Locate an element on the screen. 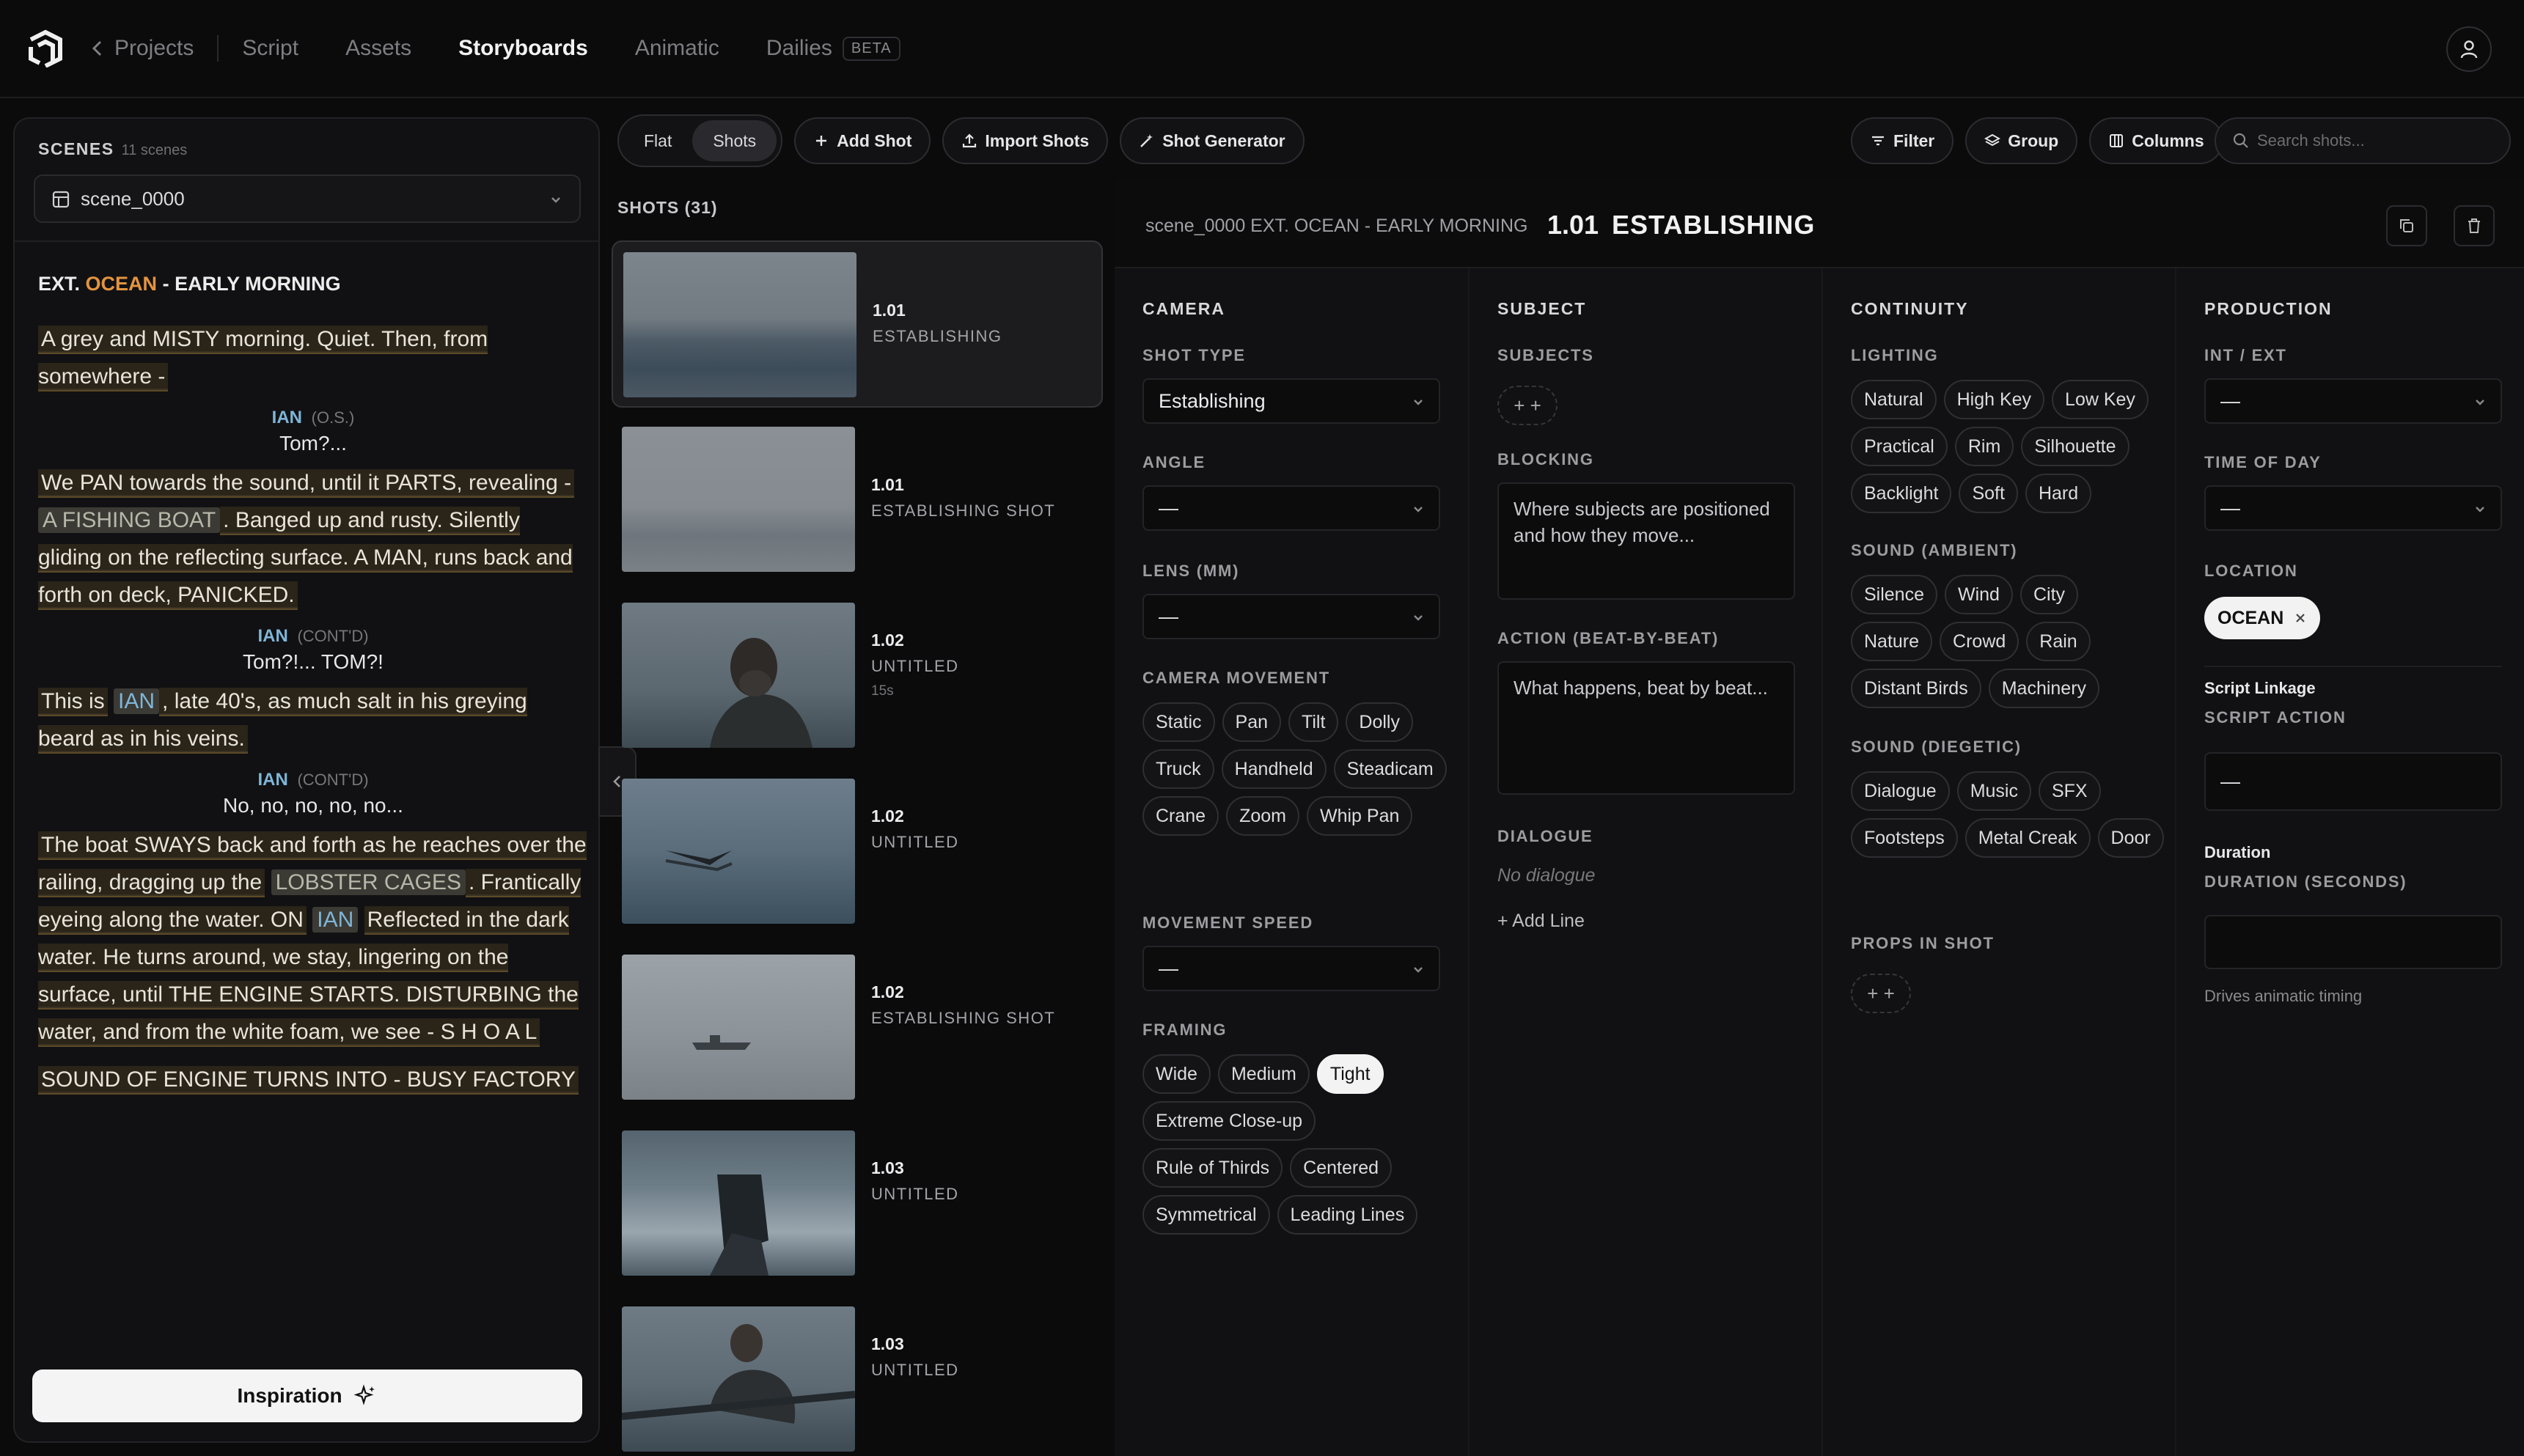 The height and width of the screenshot is (1456, 2524). chip-crane: Crane is located at coordinates (1180, 816).